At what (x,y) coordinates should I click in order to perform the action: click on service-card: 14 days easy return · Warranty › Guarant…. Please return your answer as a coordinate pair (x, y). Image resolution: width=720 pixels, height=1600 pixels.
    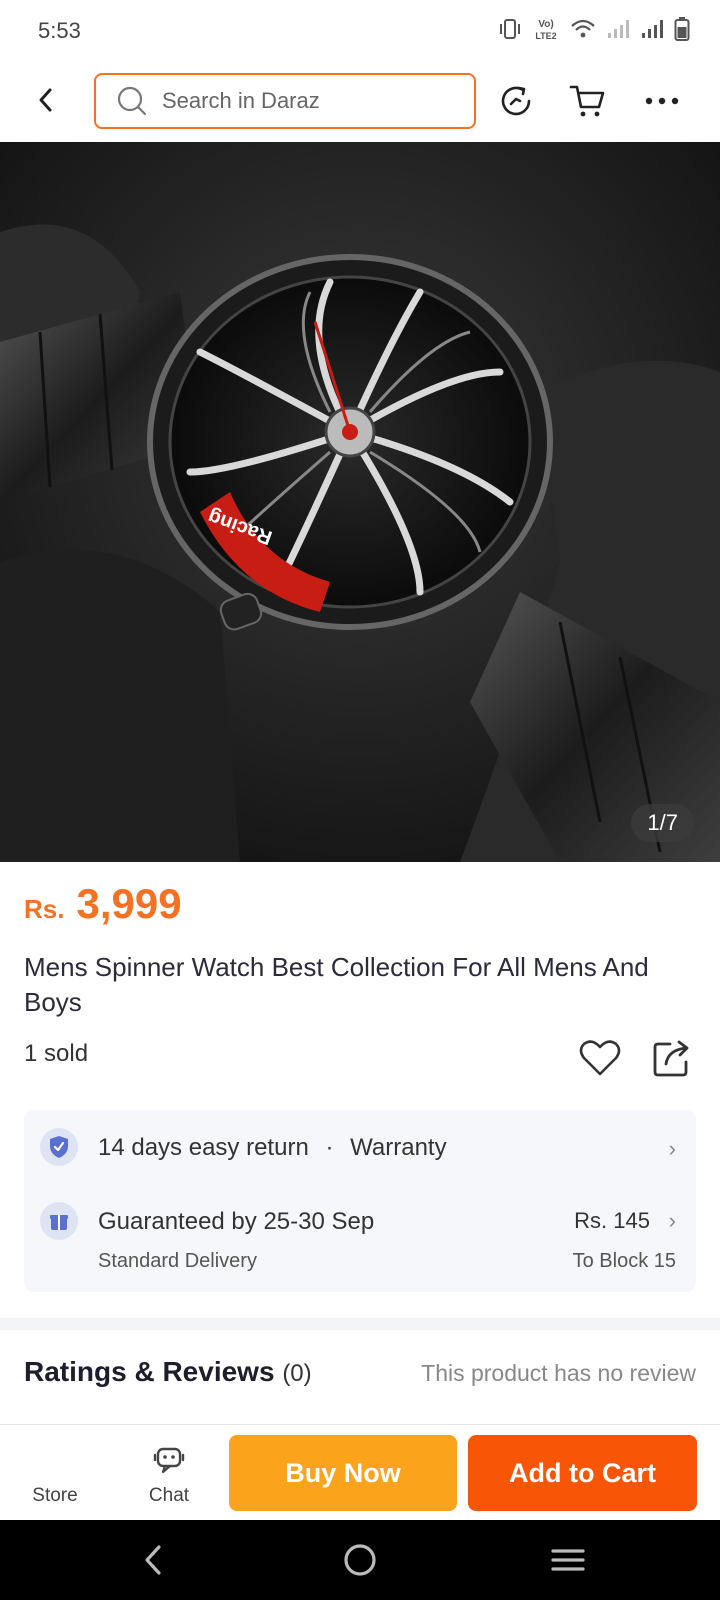
    Looking at the image, I should click on (360, 1201).